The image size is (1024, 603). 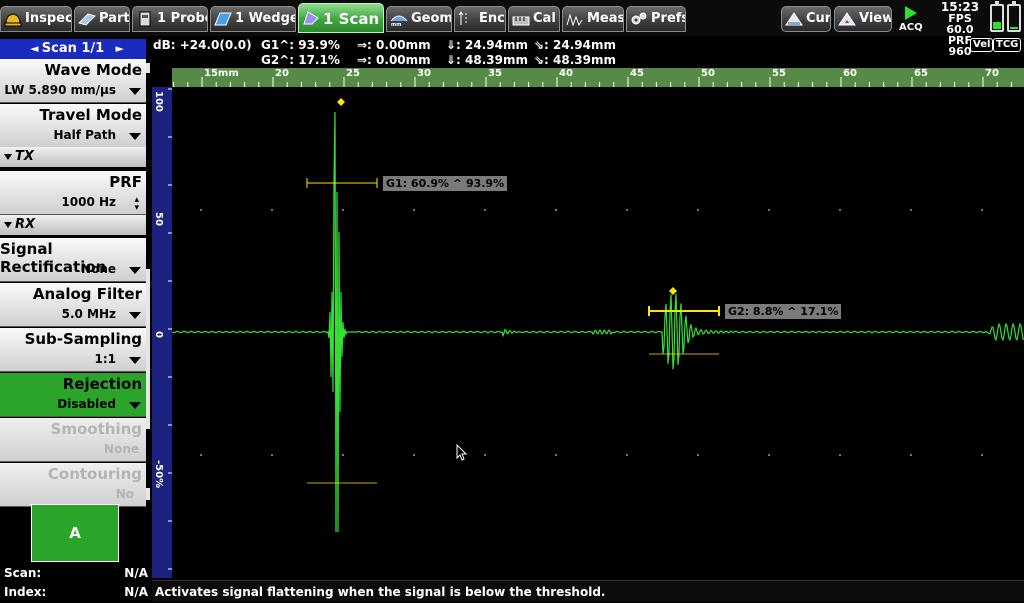 What do you see at coordinates (341, 102) in the screenshot?
I see `gate1-peak-marker` at bounding box center [341, 102].